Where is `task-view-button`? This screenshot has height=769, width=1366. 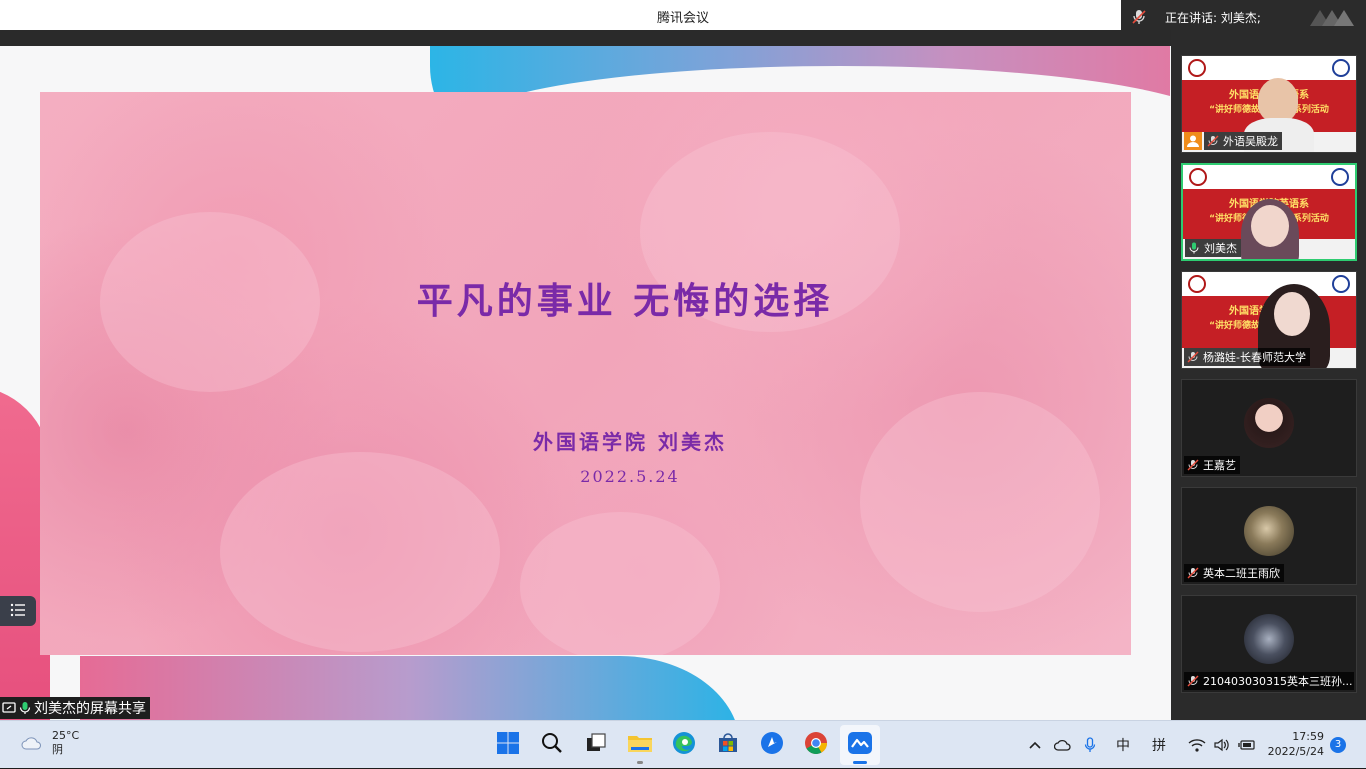 task-view-button is located at coordinates (596, 745).